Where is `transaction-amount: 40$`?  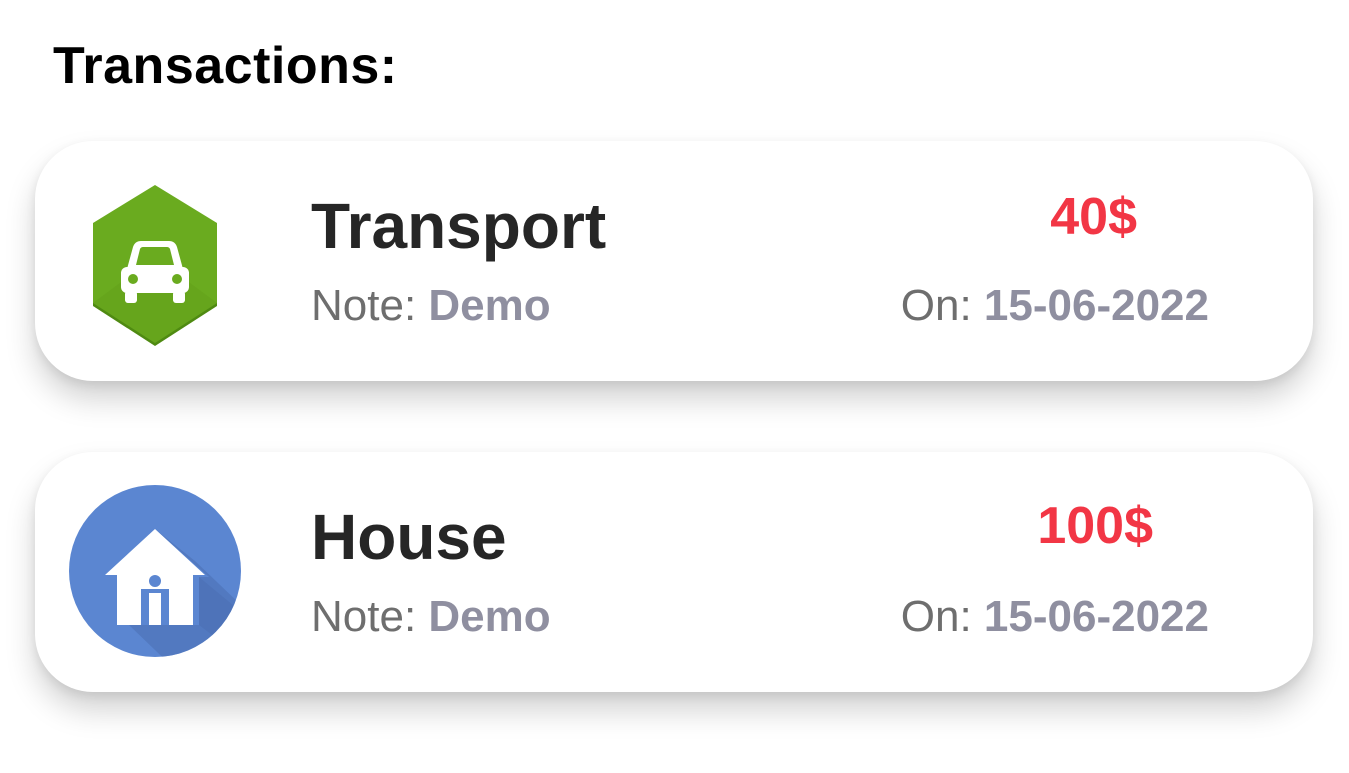
transaction-amount: 40$ is located at coordinates (1093, 217).